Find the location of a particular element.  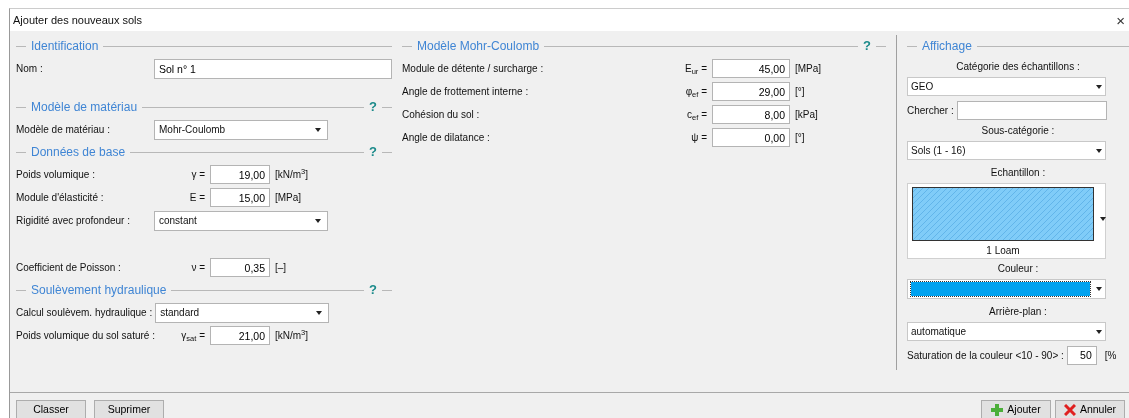

sample-selector: 1 Loam is located at coordinates (1006, 221).